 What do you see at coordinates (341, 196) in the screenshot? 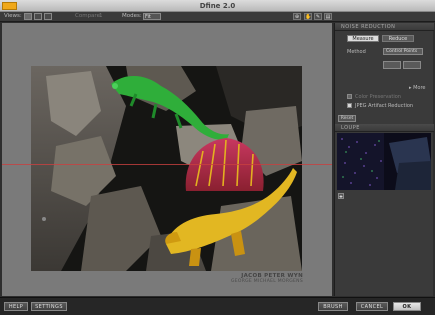
I see `loupe-pin-icon: ✚` at bounding box center [341, 196].